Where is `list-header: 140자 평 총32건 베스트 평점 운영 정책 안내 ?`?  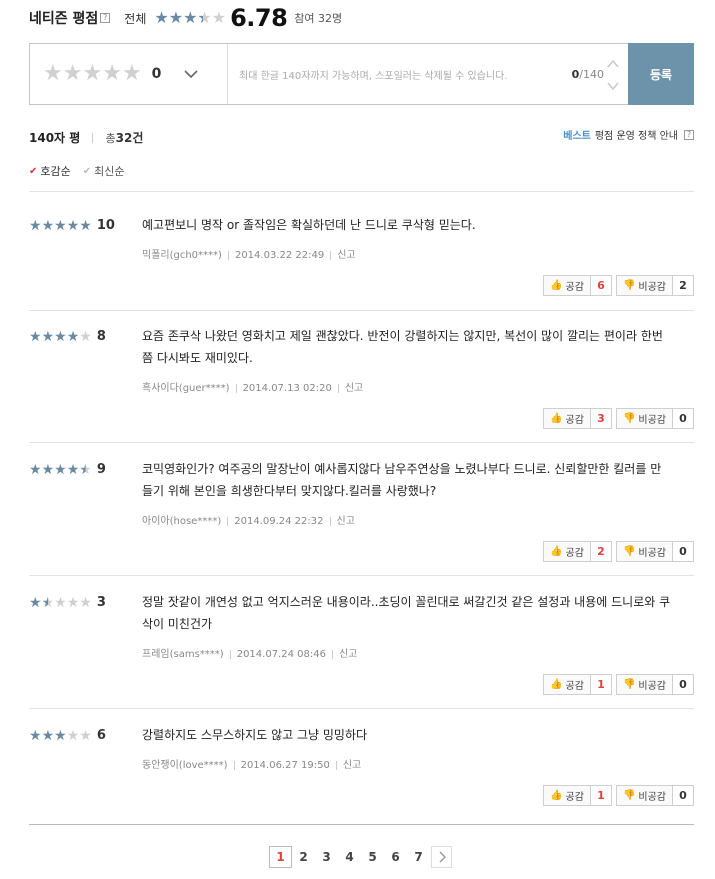
list-header: 140자 평 총32건 베스트 평점 운영 정책 안내 ? is located at coordinates (361, 136).